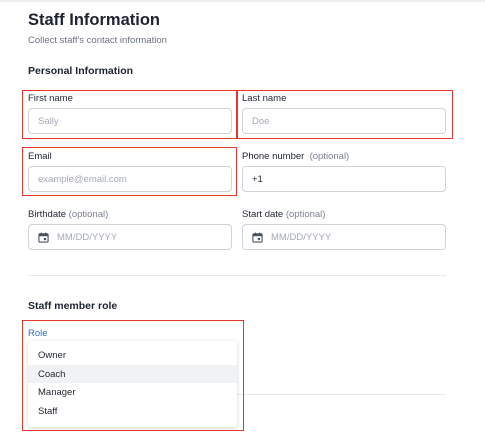  I want to click on annotation-box-first-name, so click(129, 114).